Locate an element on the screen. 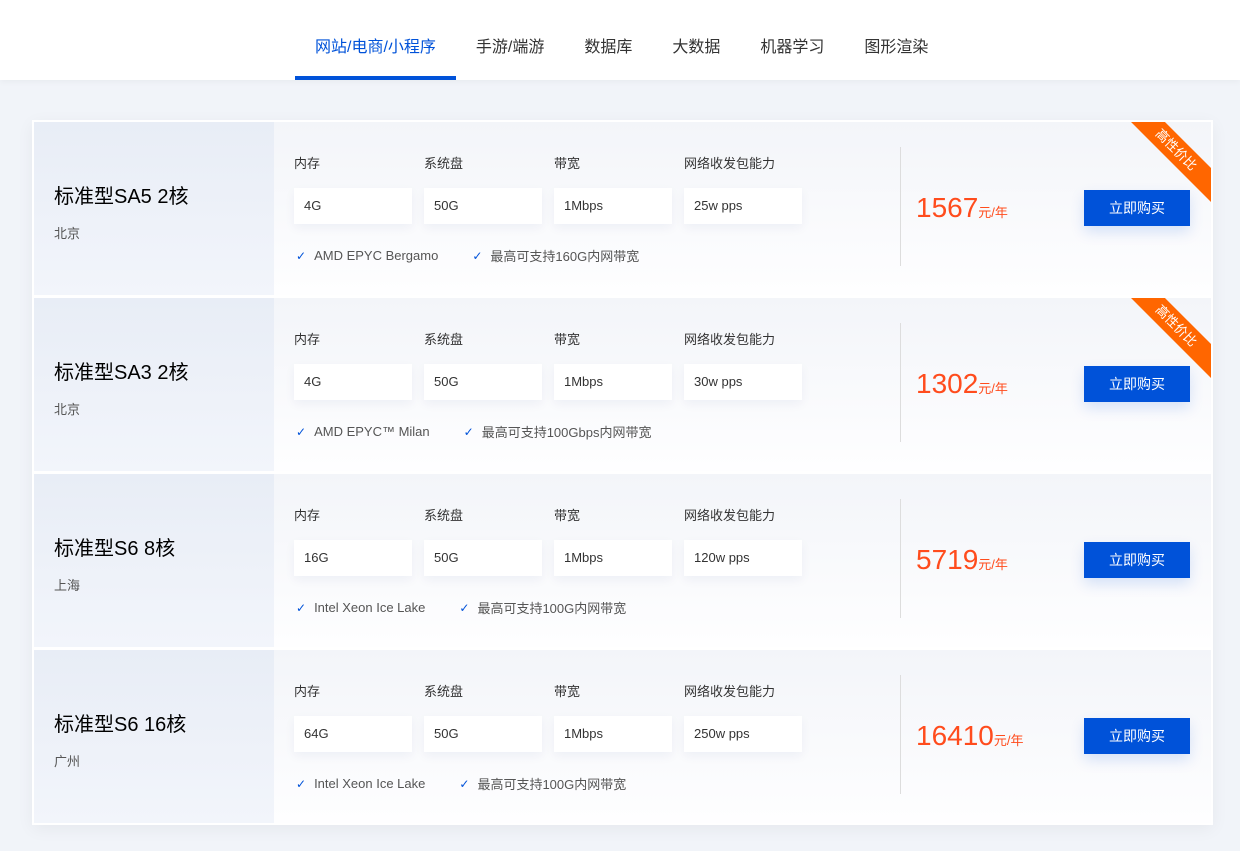  feature: ✓ Intel Xeon Ice Lake is located at coordinates (360, 607).